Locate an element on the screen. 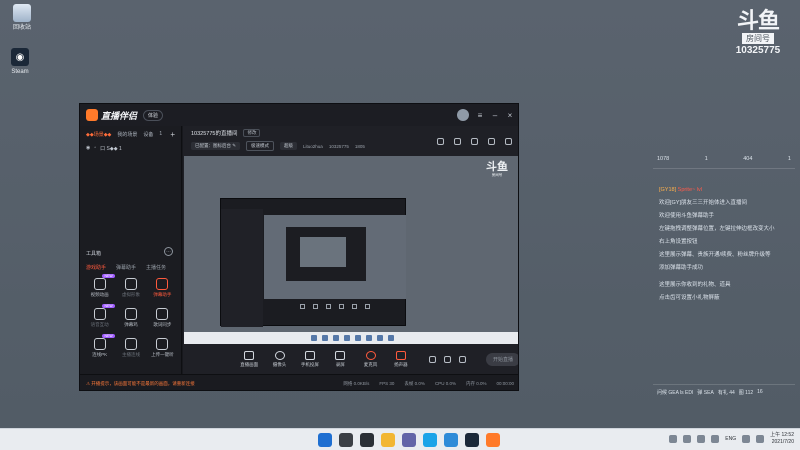 This screenshot has height=450, width=800. steam-icon: ◉ is located at coordinates (20, 57).